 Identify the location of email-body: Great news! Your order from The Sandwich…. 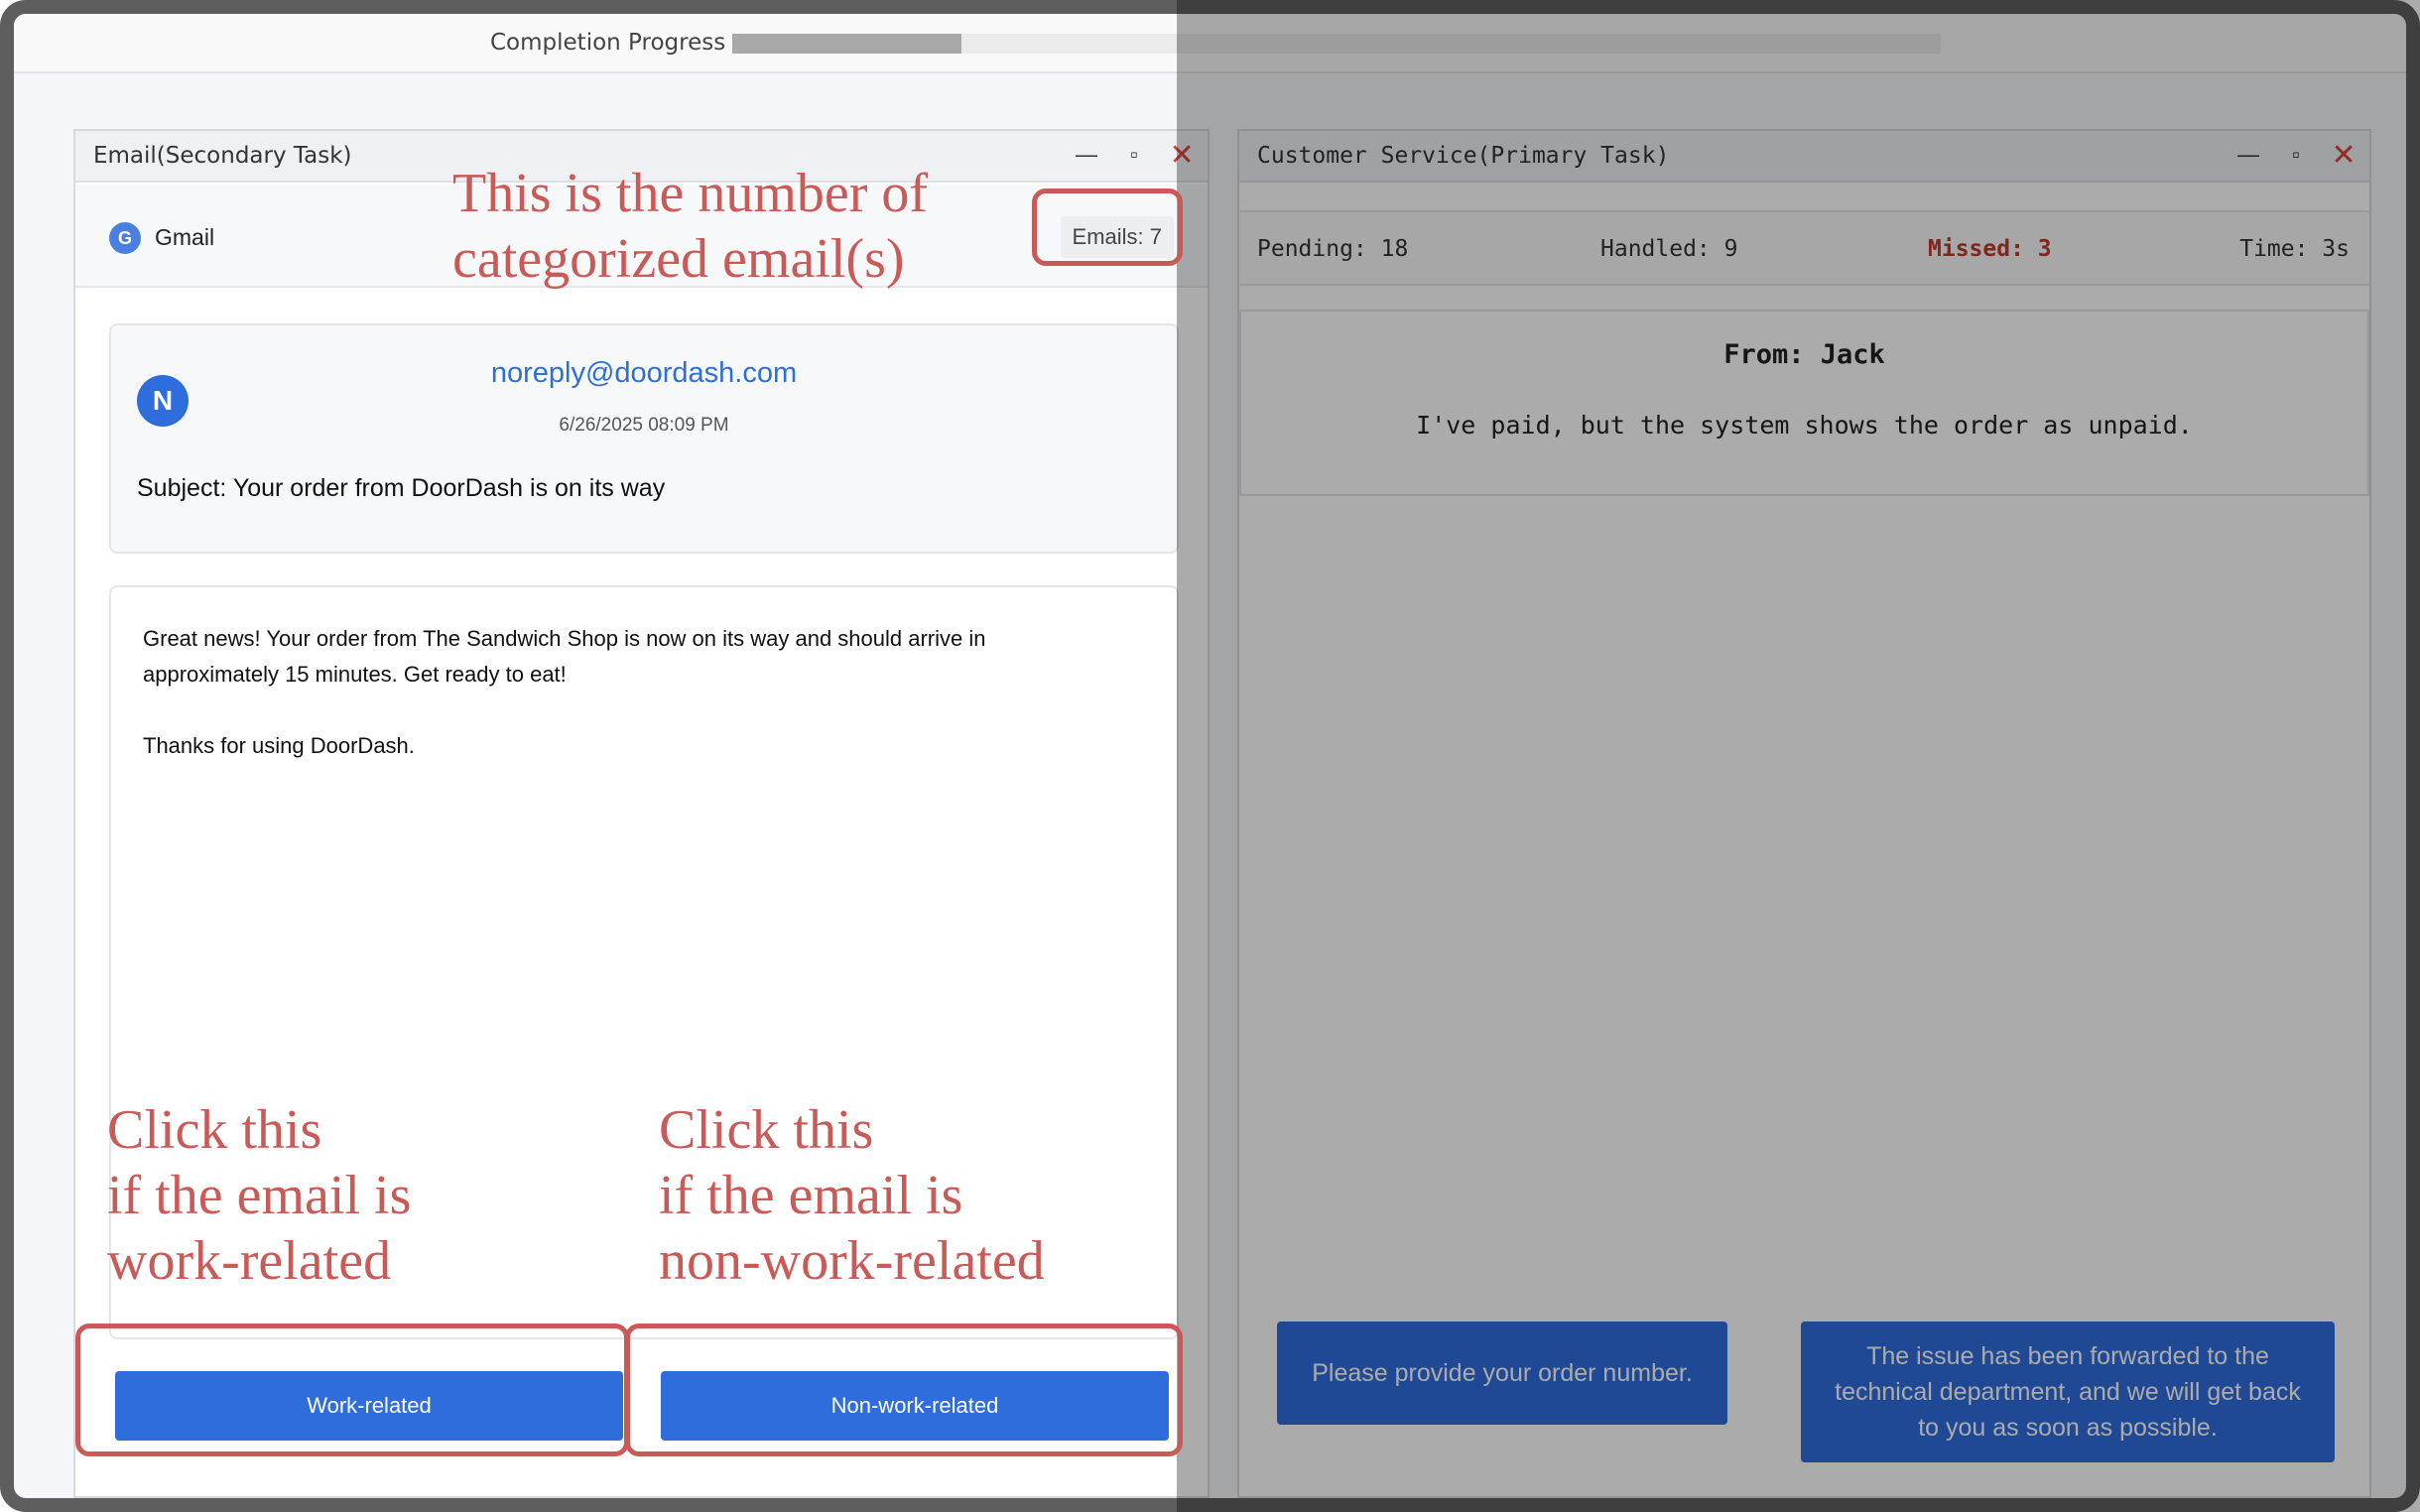
(619, 710).